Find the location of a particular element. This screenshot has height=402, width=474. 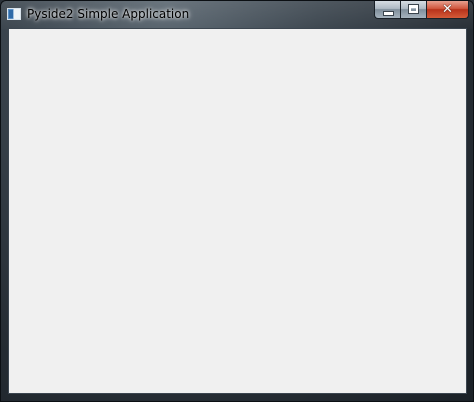

window-controls: ✕ is located at coordinates (421, 10).